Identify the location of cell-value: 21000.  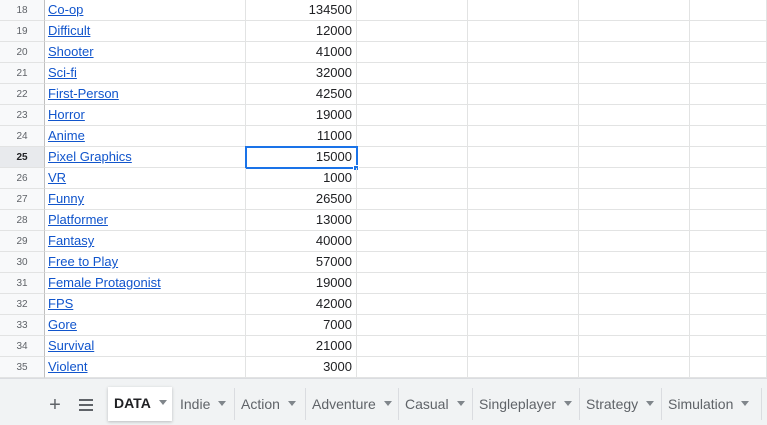
(301, 346).